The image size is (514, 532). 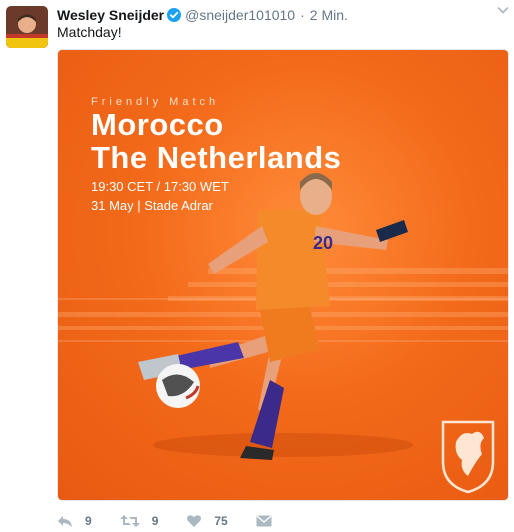 What do you see at coordinates (65, 521) in the screenshot?
I see `reply-icon` at bounding box center [65, 521].